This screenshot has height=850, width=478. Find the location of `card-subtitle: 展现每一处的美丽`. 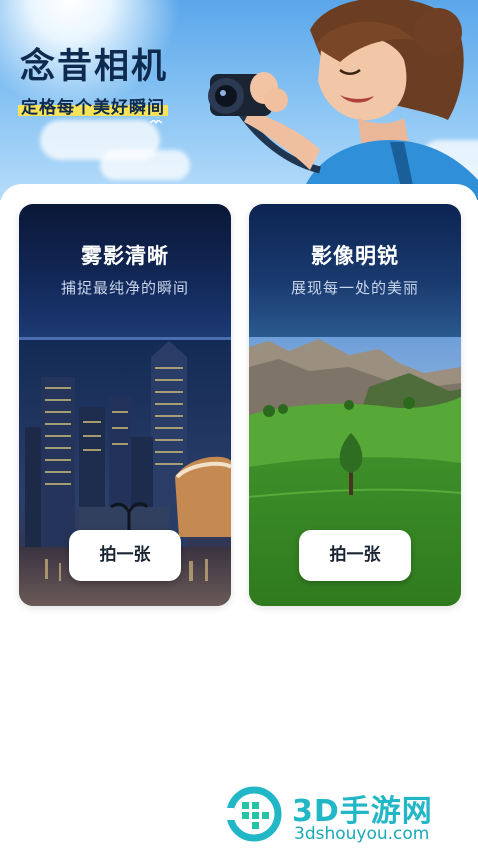

card-subtitle: 展现每一处的美丽 is located at coordinates (354, 288).